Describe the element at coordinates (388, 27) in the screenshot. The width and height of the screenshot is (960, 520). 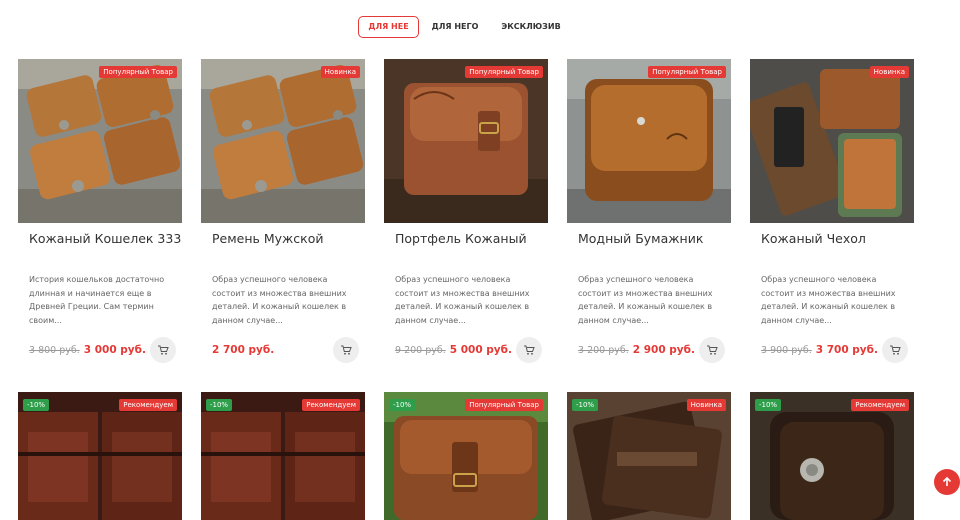
I see `tab-for-her: ДЛЯ НЕЕ` at that location.